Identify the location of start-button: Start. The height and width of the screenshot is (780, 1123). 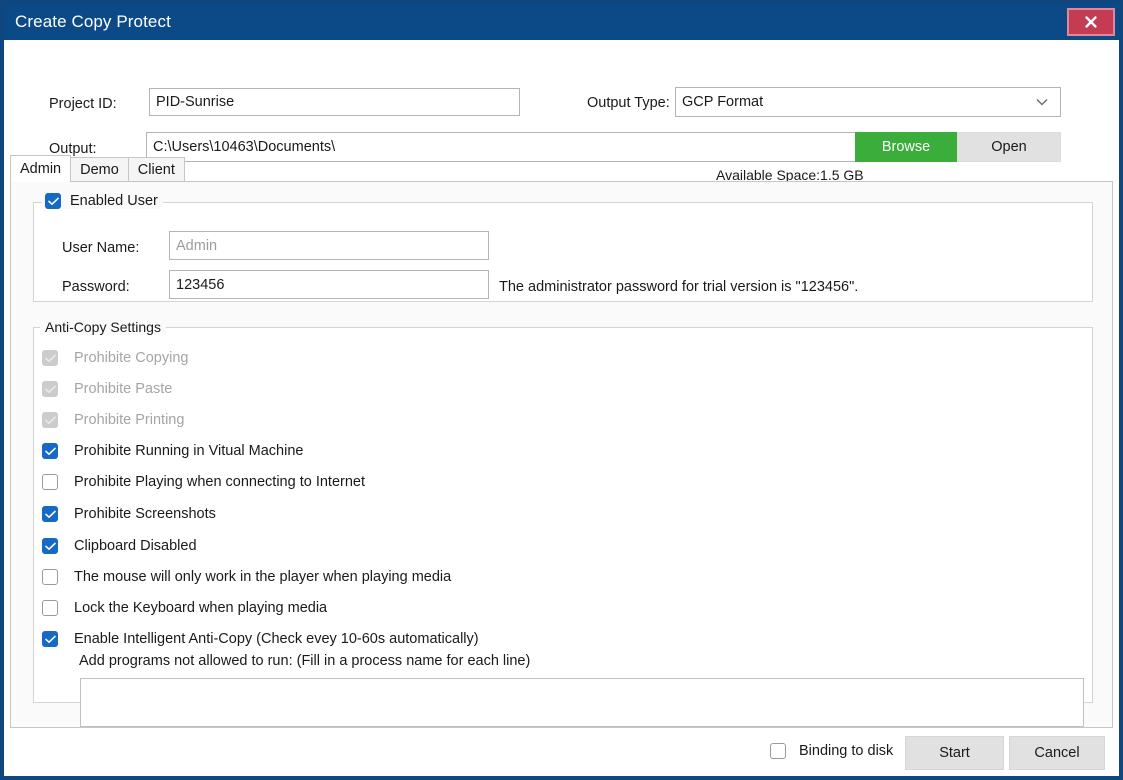
(954, 753).